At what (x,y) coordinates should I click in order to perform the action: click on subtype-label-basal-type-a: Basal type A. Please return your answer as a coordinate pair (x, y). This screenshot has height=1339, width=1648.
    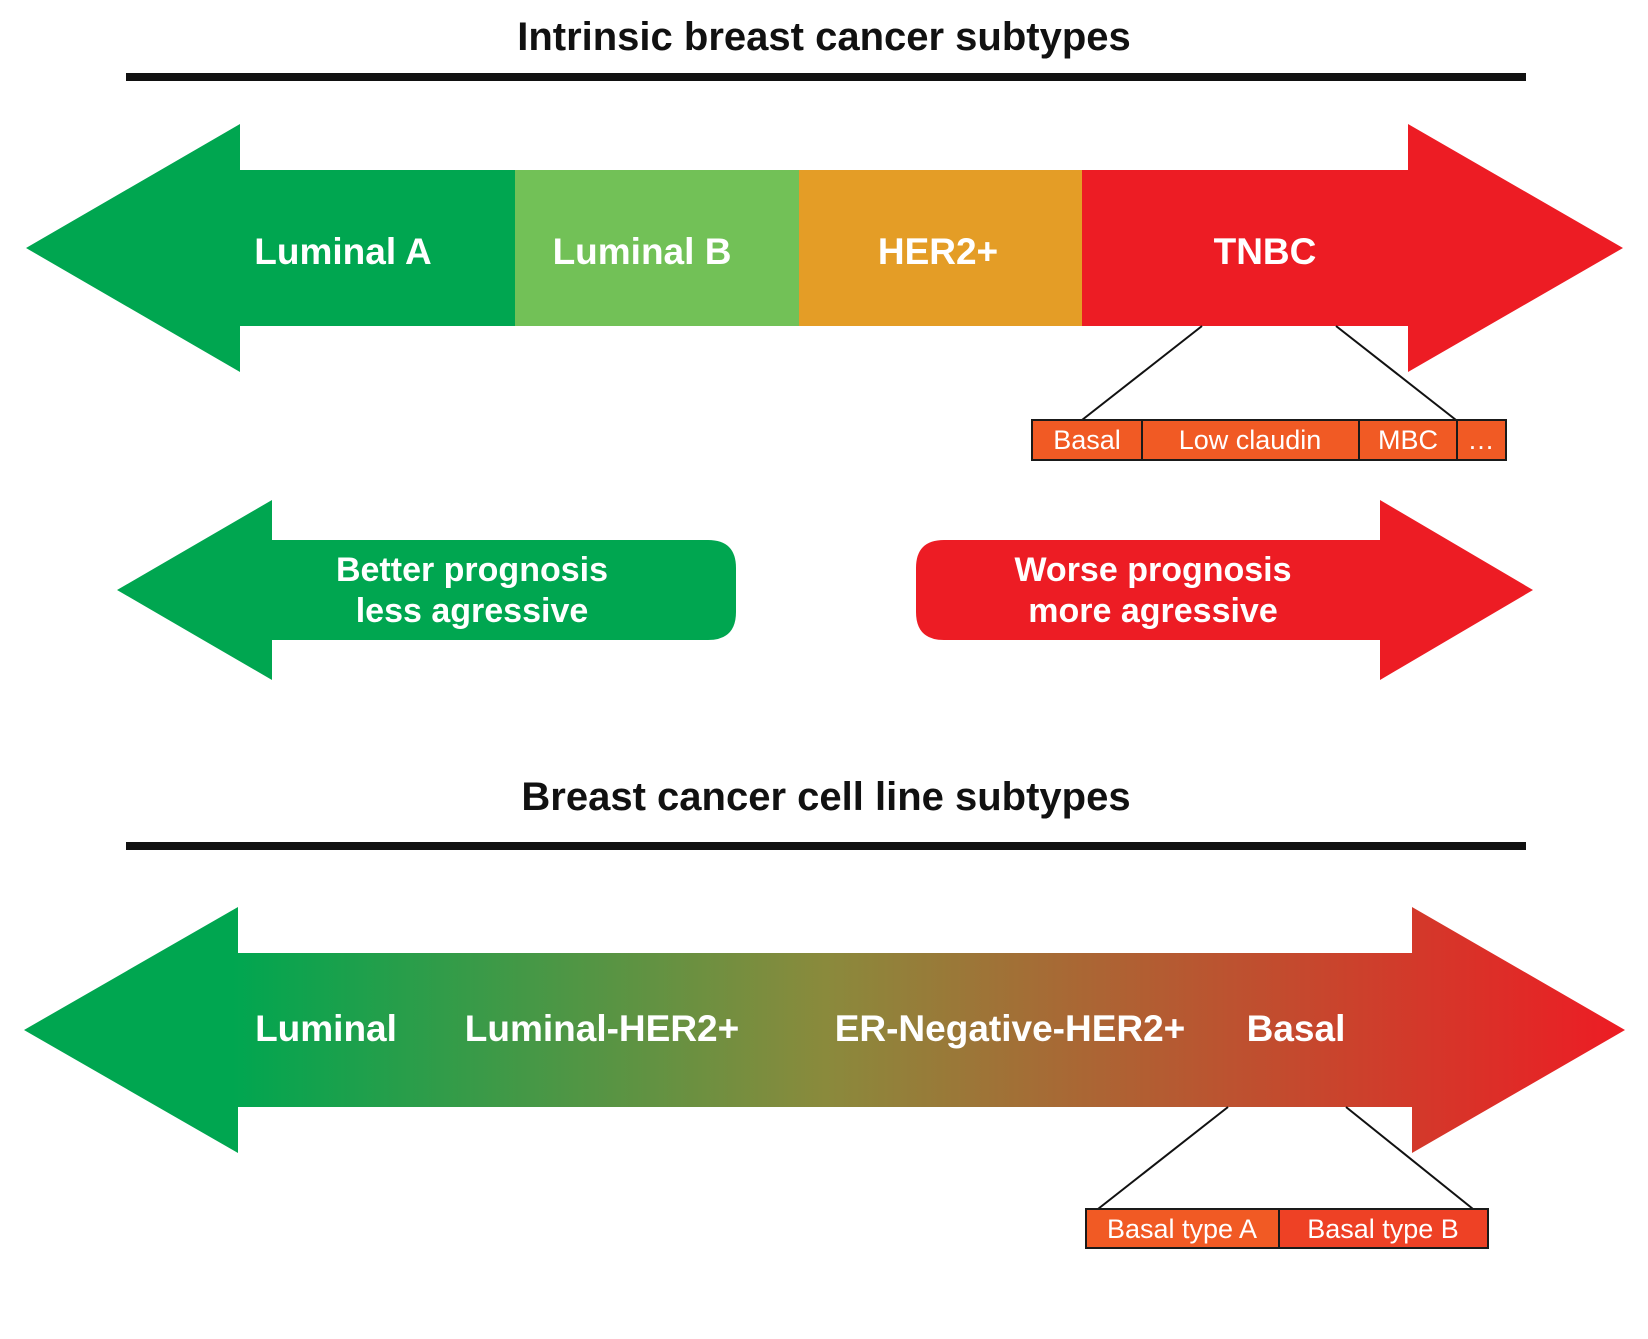
    Looking at the image, I should click on (1182, 1229).